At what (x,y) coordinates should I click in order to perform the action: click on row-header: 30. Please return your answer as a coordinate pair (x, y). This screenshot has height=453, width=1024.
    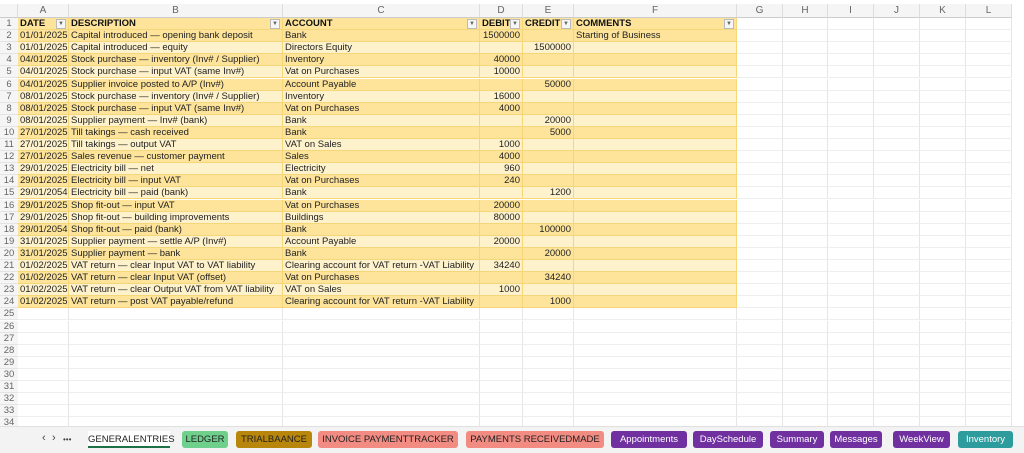
    Looking at the image, I should click on (9, 374).